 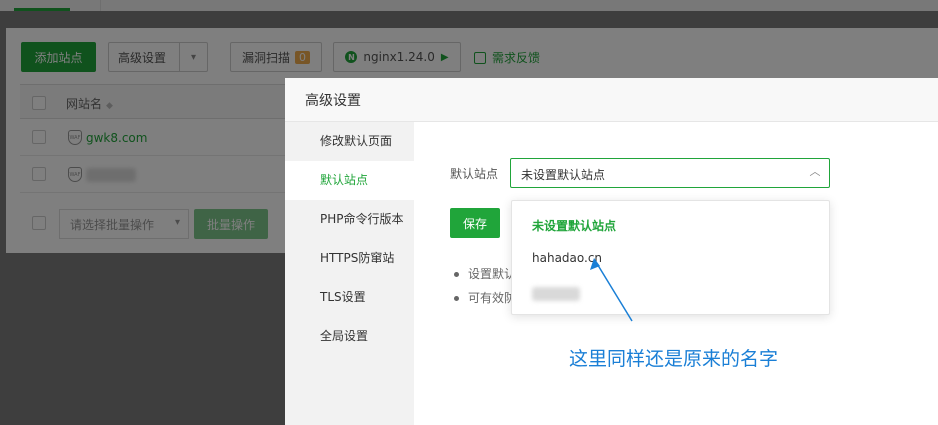 I want to click on annotation-arrow, so click(x=611, y=290).